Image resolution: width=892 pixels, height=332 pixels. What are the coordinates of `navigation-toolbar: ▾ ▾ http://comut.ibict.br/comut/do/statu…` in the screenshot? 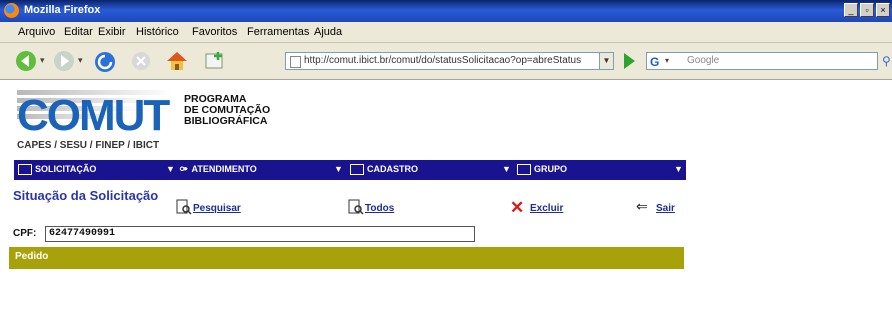 It's located at (446, 61).